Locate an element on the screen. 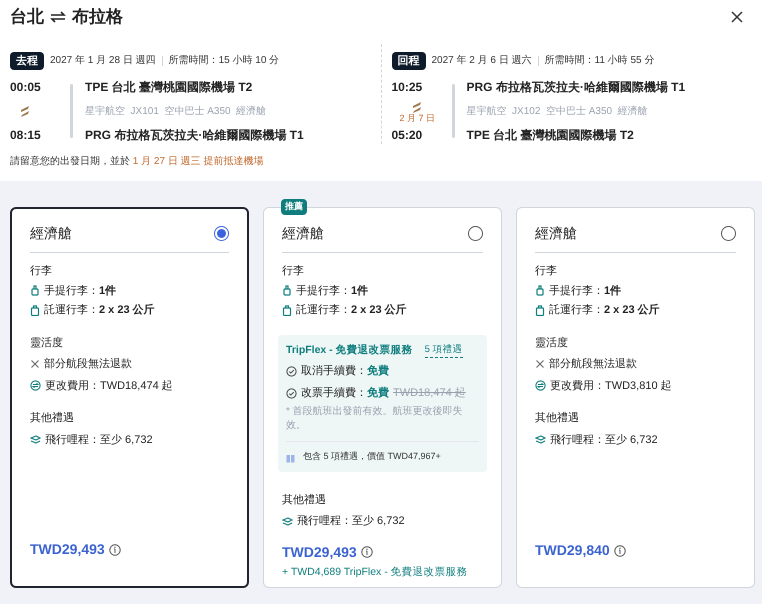 The image size is (762, 604). tripflex-value: 包含 5 項禮遇，價值 TWD47,967+ is located at coordinates (372, 457).